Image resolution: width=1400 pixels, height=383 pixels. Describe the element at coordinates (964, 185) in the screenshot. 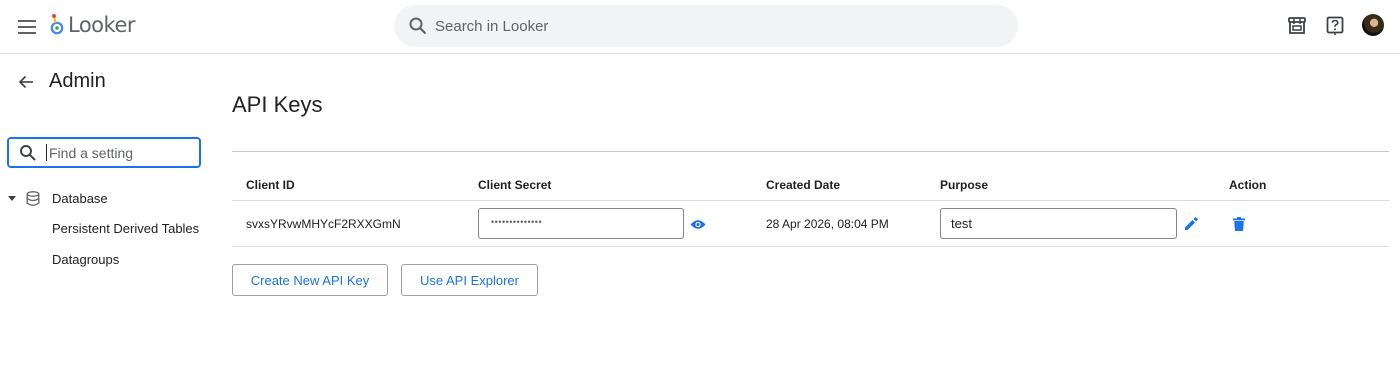

I see `column-header-purpose: Purpose` at that location.